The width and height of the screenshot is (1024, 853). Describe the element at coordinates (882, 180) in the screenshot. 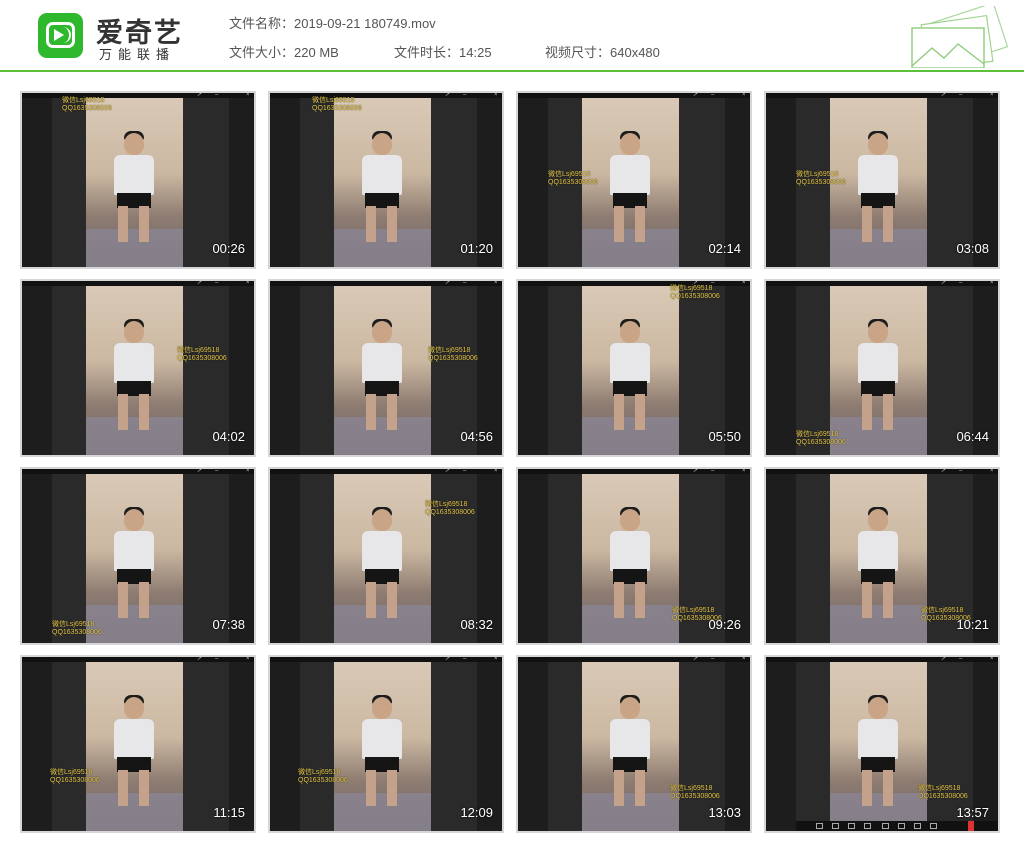

I see `video-thumbnail-4: ↗ – × 微信Lsj69518 QQ1635308006 03:08` at that location.